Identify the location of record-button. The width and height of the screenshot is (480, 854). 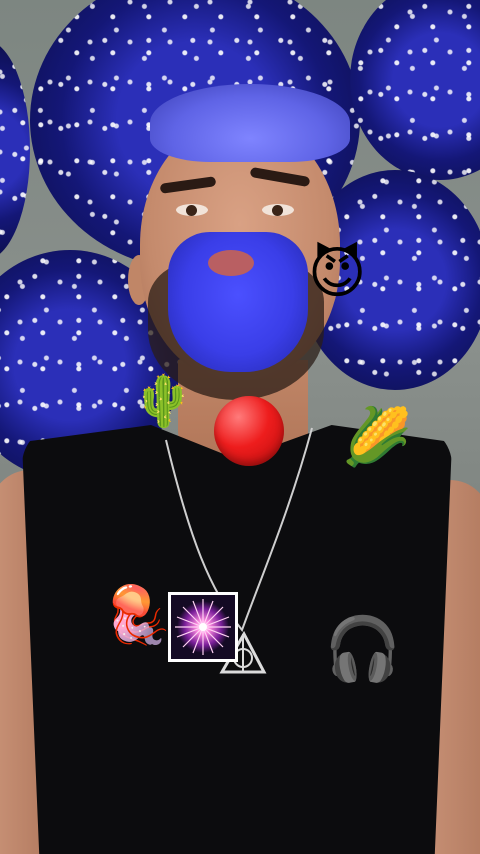
(249, 431).